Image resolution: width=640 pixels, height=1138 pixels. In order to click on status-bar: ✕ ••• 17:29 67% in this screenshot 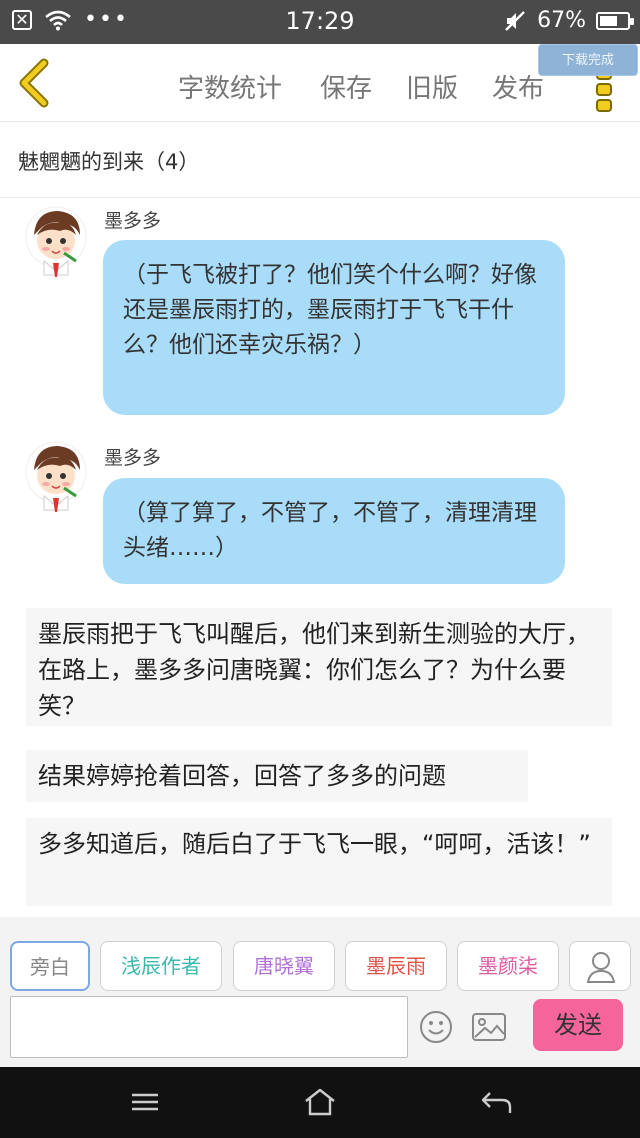, I will do `click(320, 22)`.